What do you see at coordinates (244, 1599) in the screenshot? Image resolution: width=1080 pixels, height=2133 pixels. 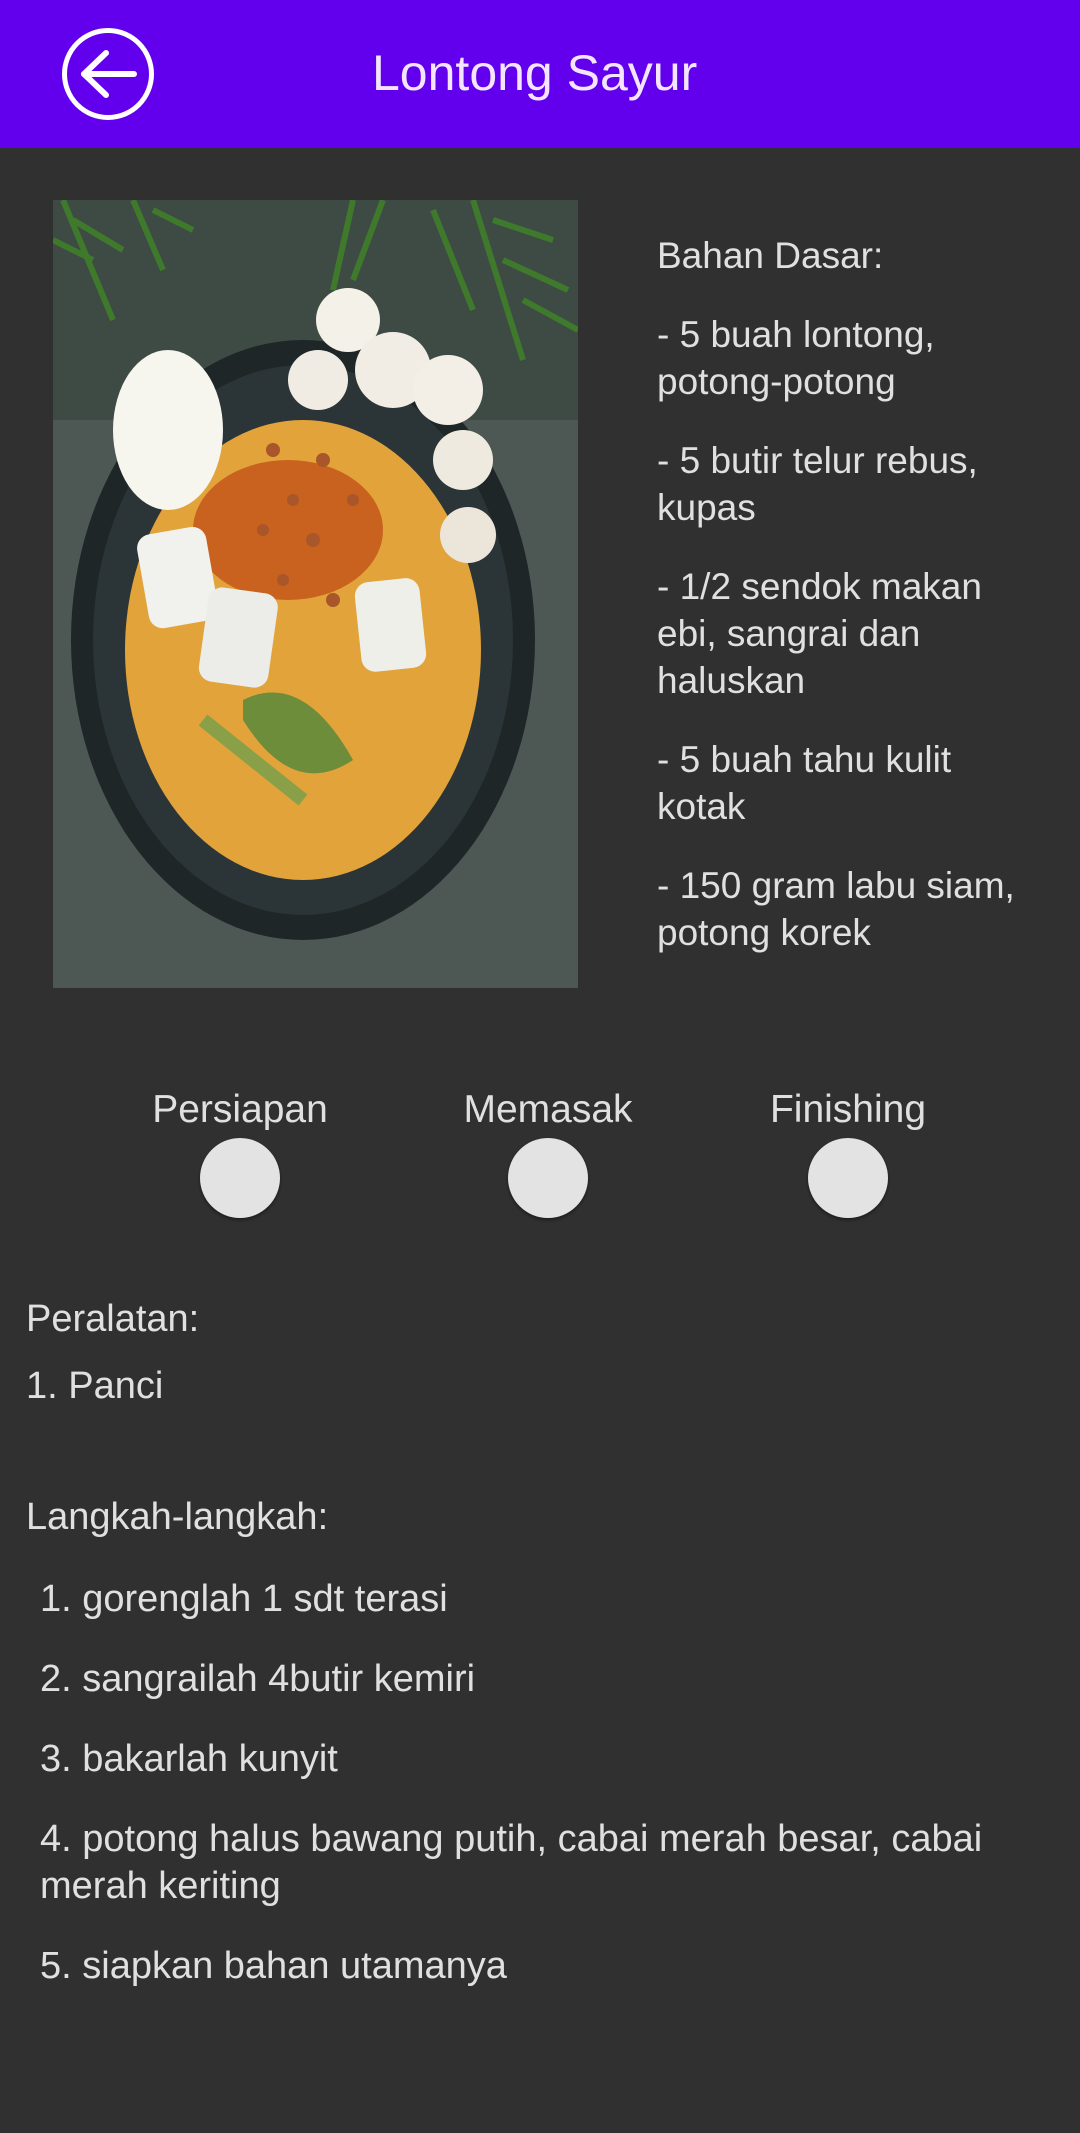 I see `instruction-item: 1. gorenglah 1 sdt terasi` at bounding box center [244, 1599].